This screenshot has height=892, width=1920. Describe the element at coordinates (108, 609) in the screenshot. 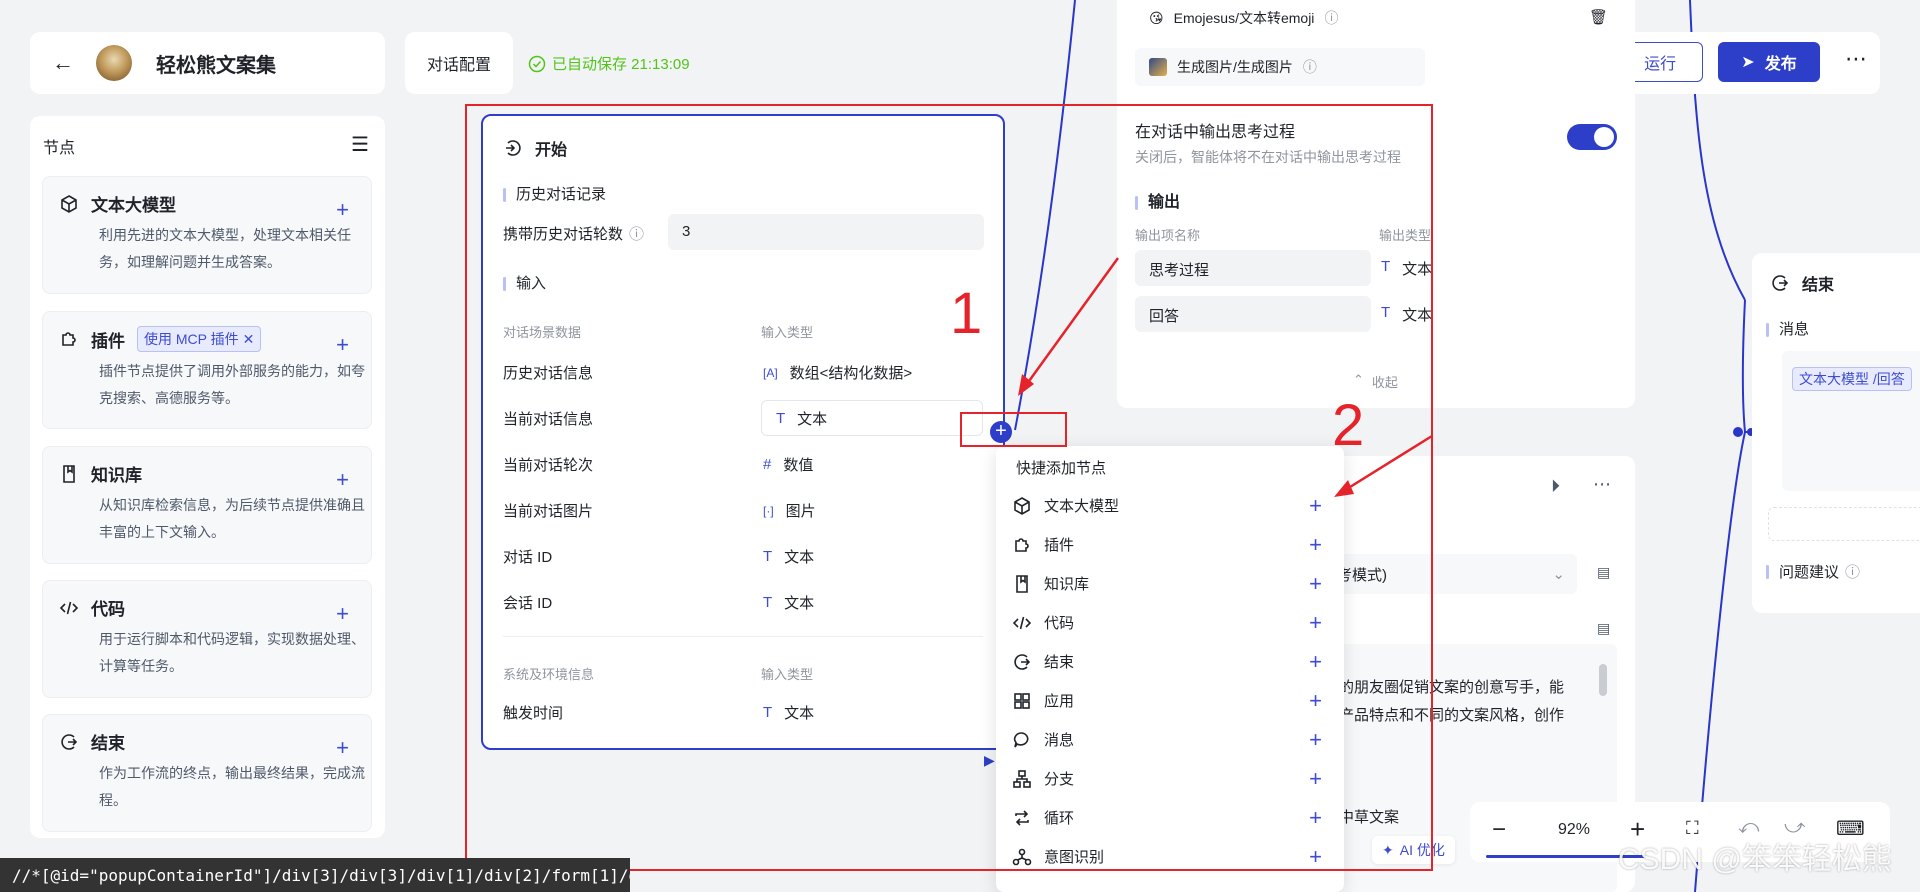

I see `sidebar-item-label: 代码` at that location.